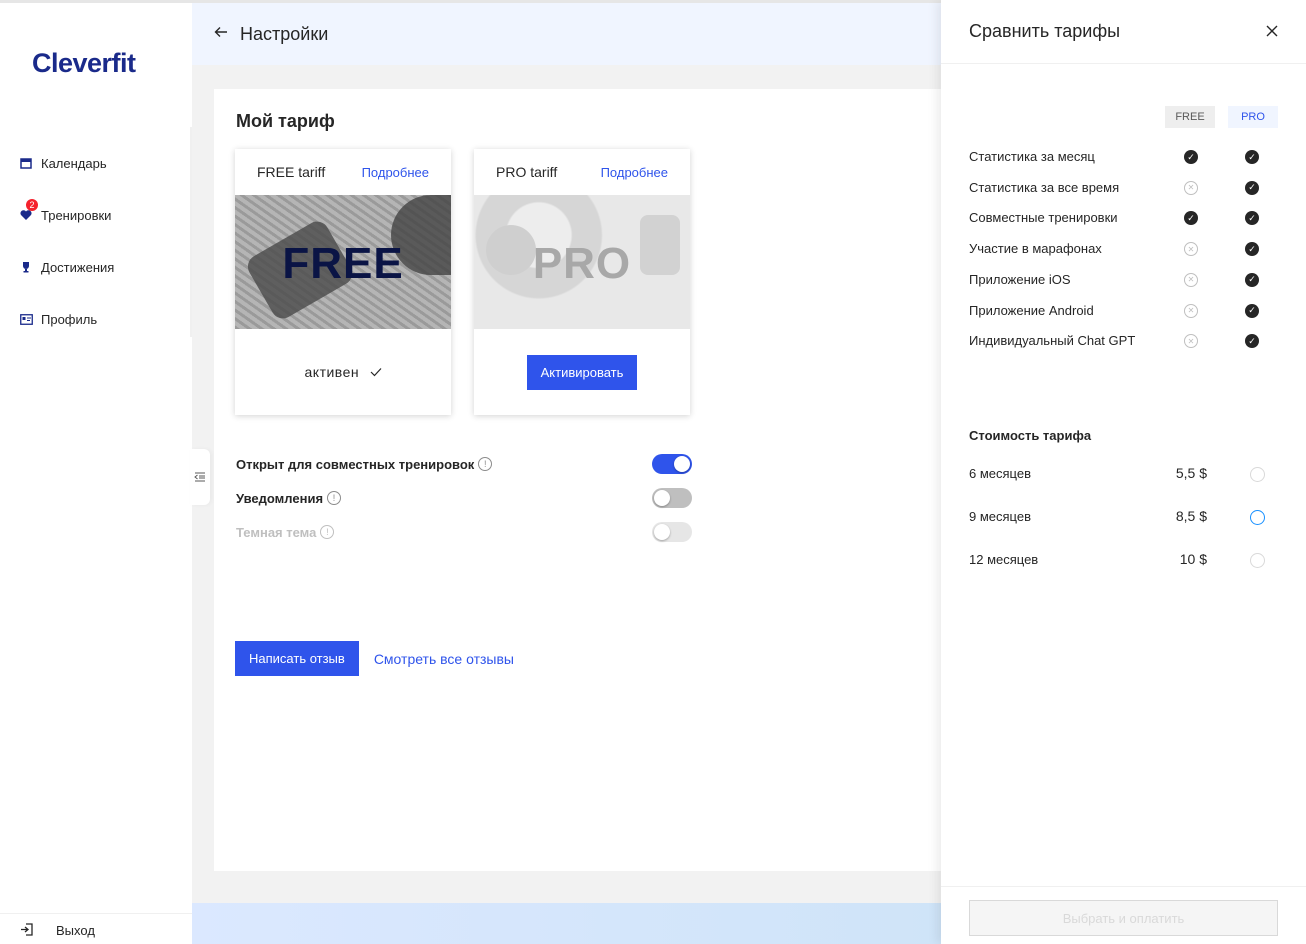  What do you see at coordinates (1191, 516) in the screenshot?
I see `price-value: 8,5 $` at bounding box center [1191, 516].